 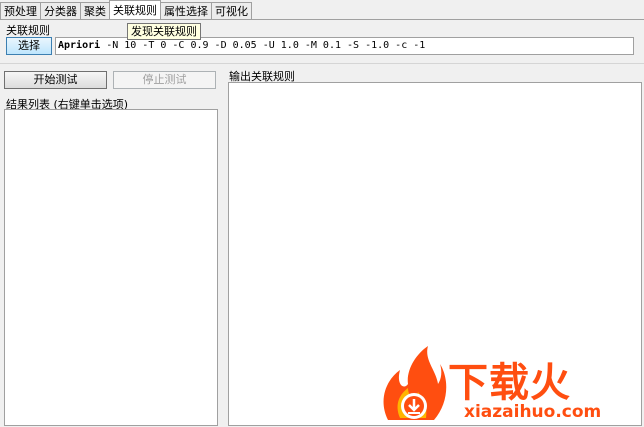 What do you see at coordinates (186, 10) in the screenshot?
I see `tab-select-attributes: 属性选择` at bounding box center [186, 10].